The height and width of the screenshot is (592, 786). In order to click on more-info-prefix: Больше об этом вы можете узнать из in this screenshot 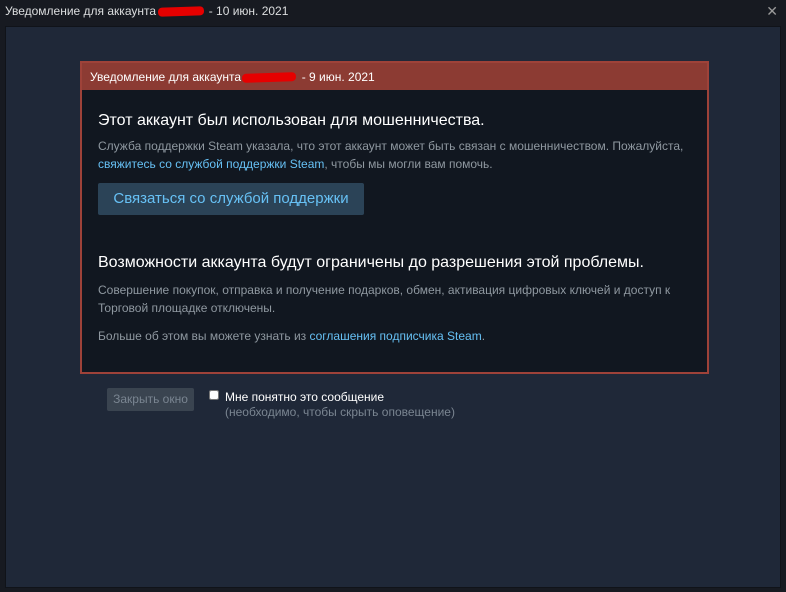, I will do `click(202, 336)`.